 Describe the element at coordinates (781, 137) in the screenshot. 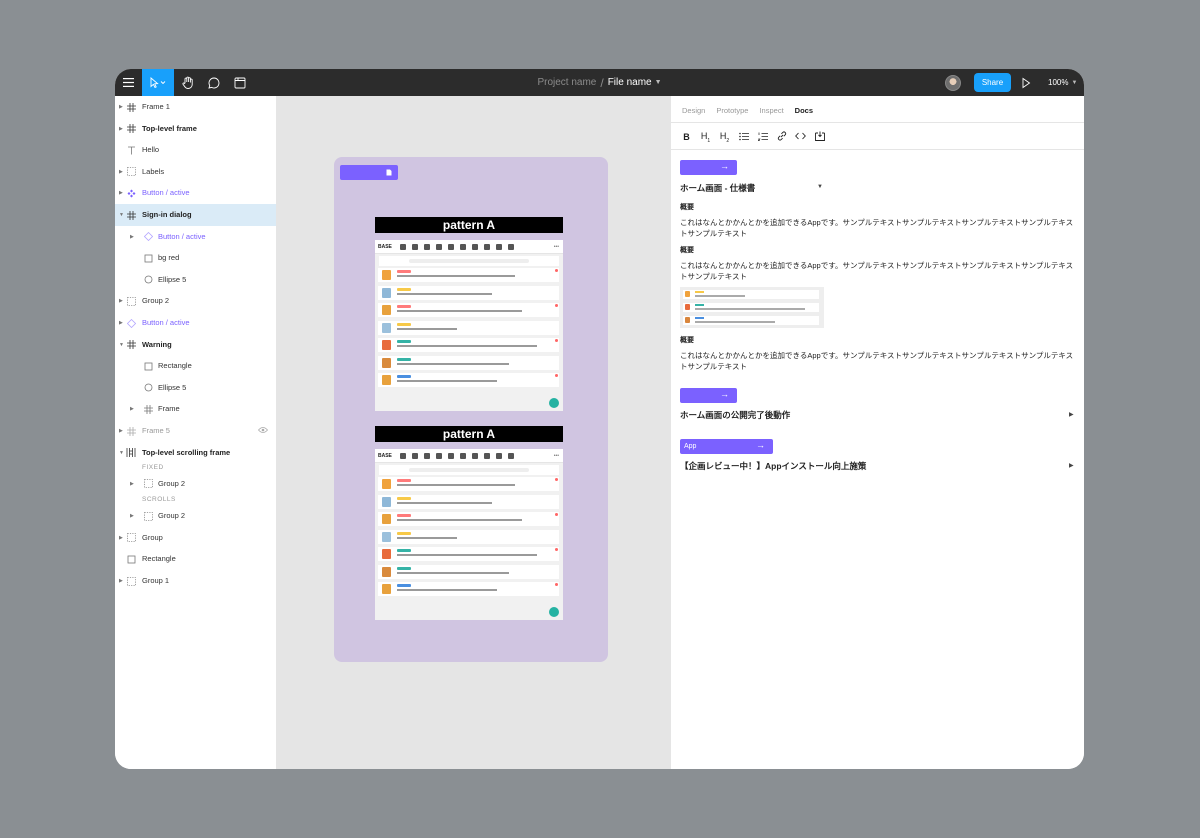

I see `link-button` at that location.